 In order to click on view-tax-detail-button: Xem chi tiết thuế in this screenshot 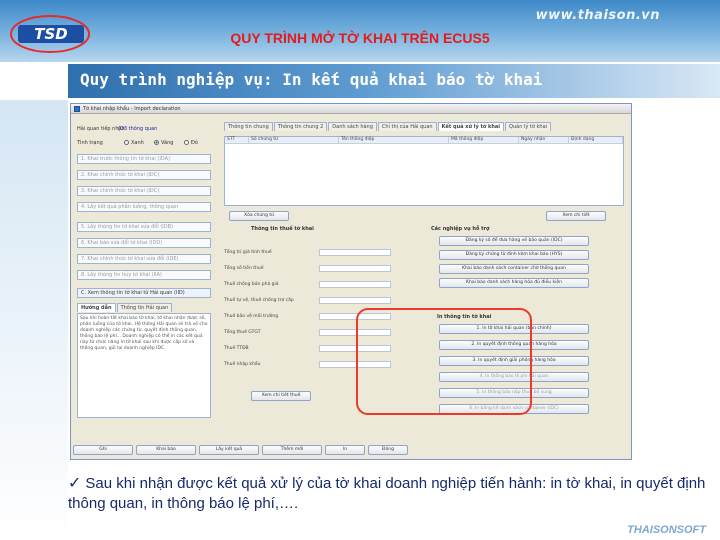, I will do `click(281, 396)`.